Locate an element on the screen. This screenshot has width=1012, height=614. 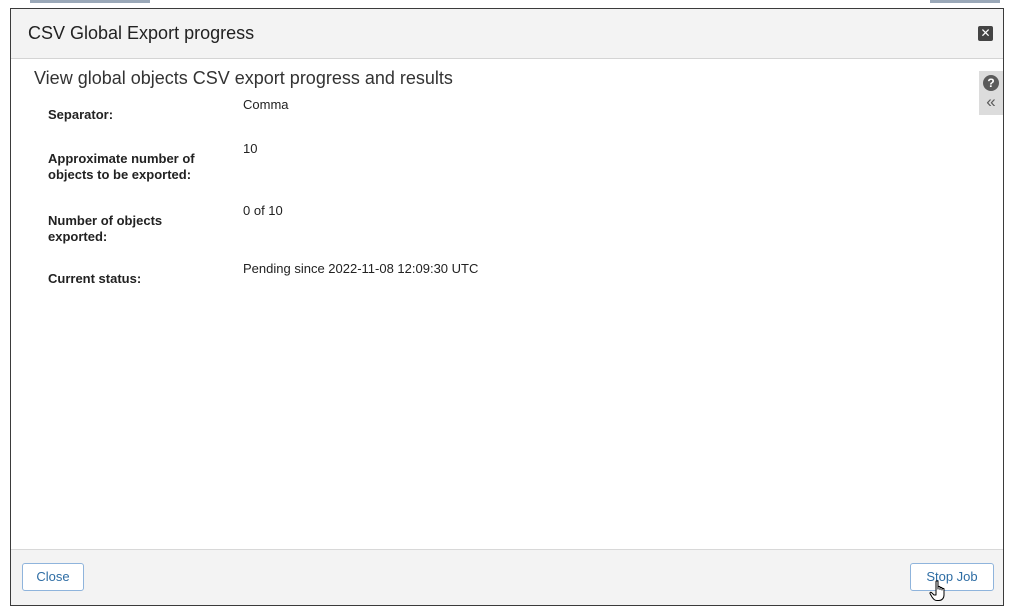
close-icon: ✕ is located at coordinates (985, 33).